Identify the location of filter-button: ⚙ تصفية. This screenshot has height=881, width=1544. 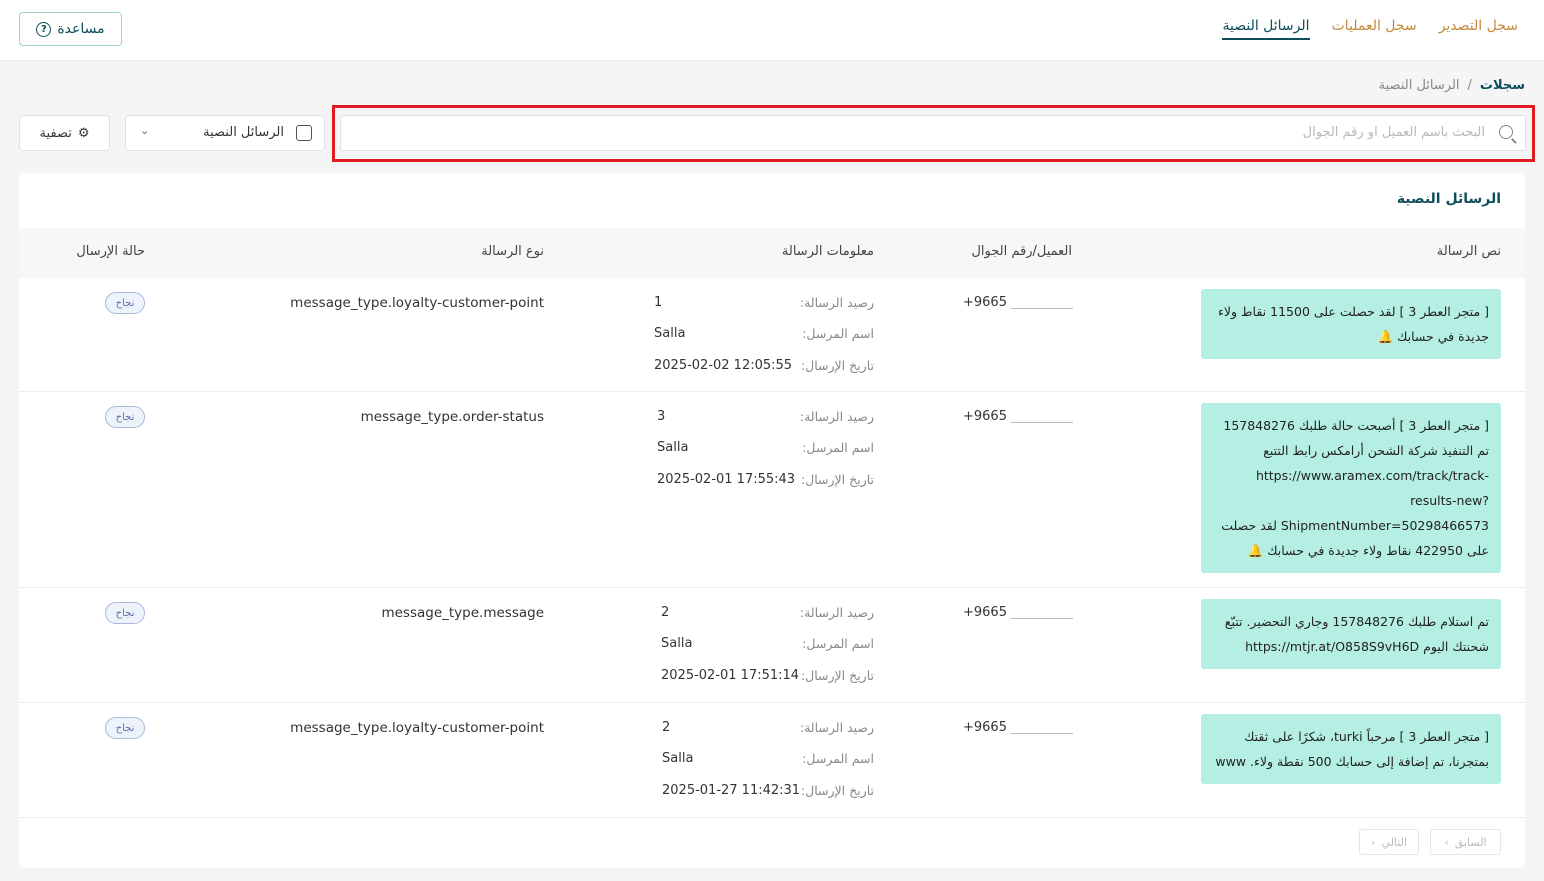
(64, 133).